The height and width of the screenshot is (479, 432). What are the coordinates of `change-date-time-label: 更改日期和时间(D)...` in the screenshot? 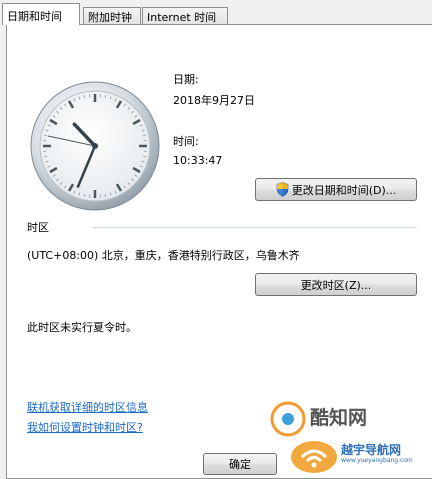 It's located at (344, 190).